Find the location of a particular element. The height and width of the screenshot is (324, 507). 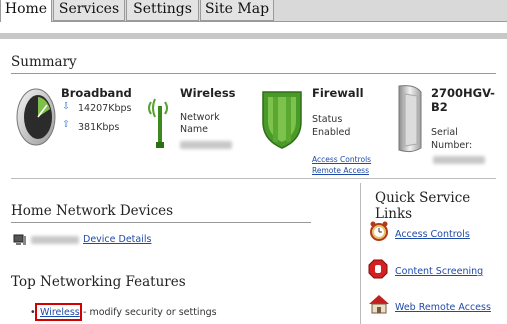

wireless-feature-desc: - modify security or settings is located at coordinates (150, 312).